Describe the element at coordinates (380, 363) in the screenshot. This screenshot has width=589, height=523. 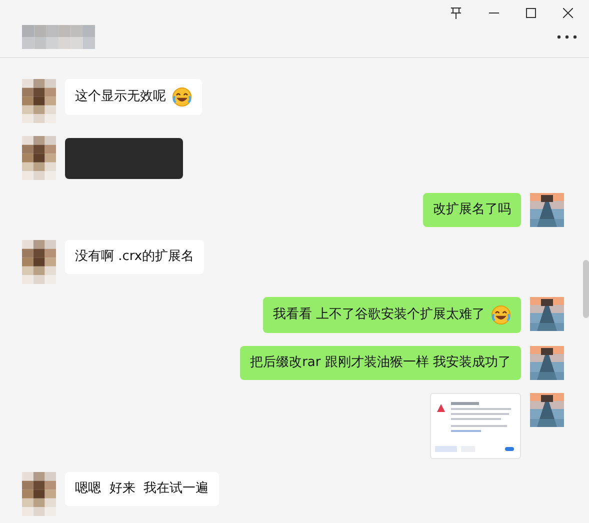
I see `message-bubble: 把后缀改rar 跟刚才装油猴一样 我安装成功了` at that location.